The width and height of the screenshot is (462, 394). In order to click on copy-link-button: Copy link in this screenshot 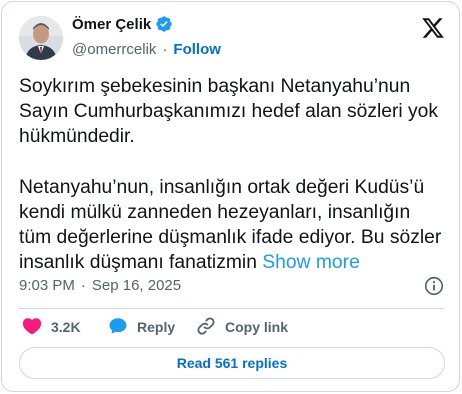, I will do `click(241, 327)`.